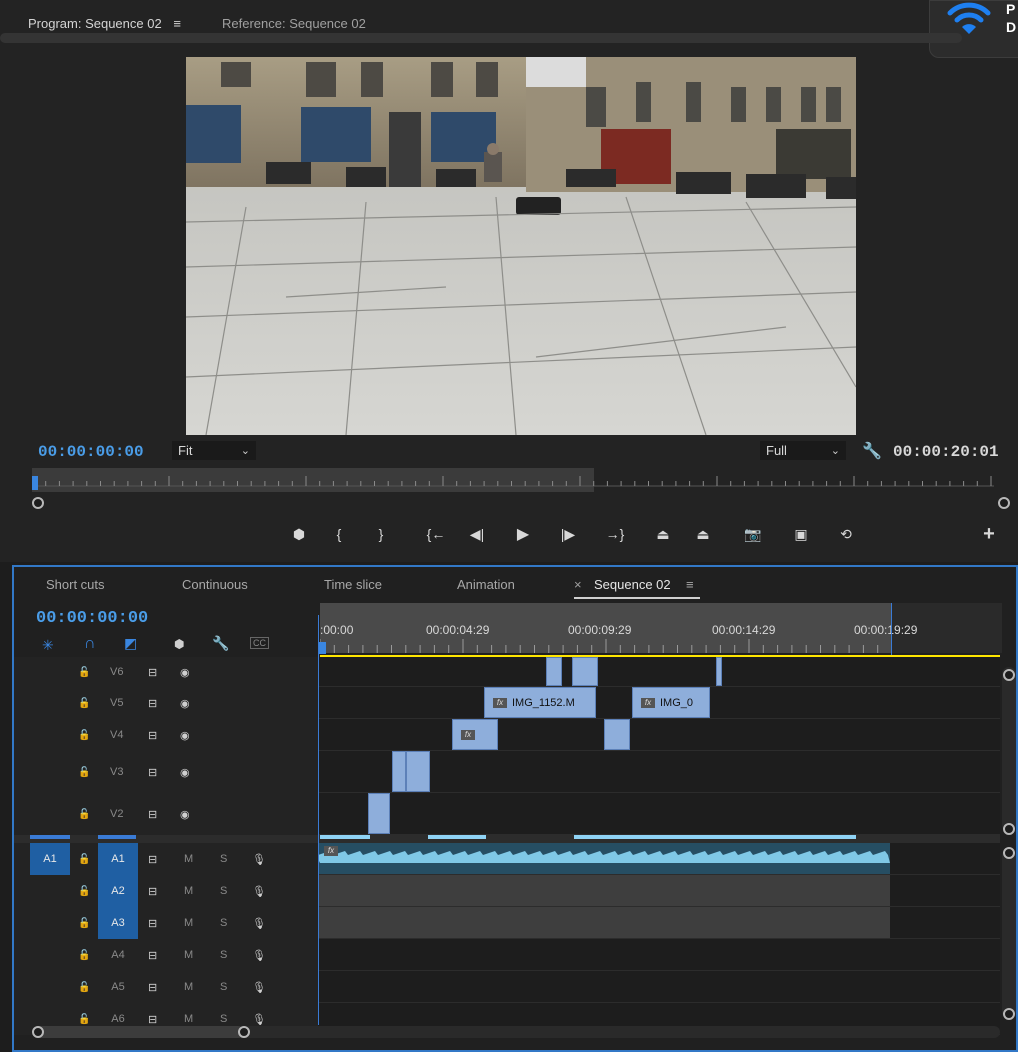 This screenshot has height=1052, width=1018. Describe the element at coordinates (214, 450) in the screenshot. I see `zoom-select: Fit ⌄` at that location.